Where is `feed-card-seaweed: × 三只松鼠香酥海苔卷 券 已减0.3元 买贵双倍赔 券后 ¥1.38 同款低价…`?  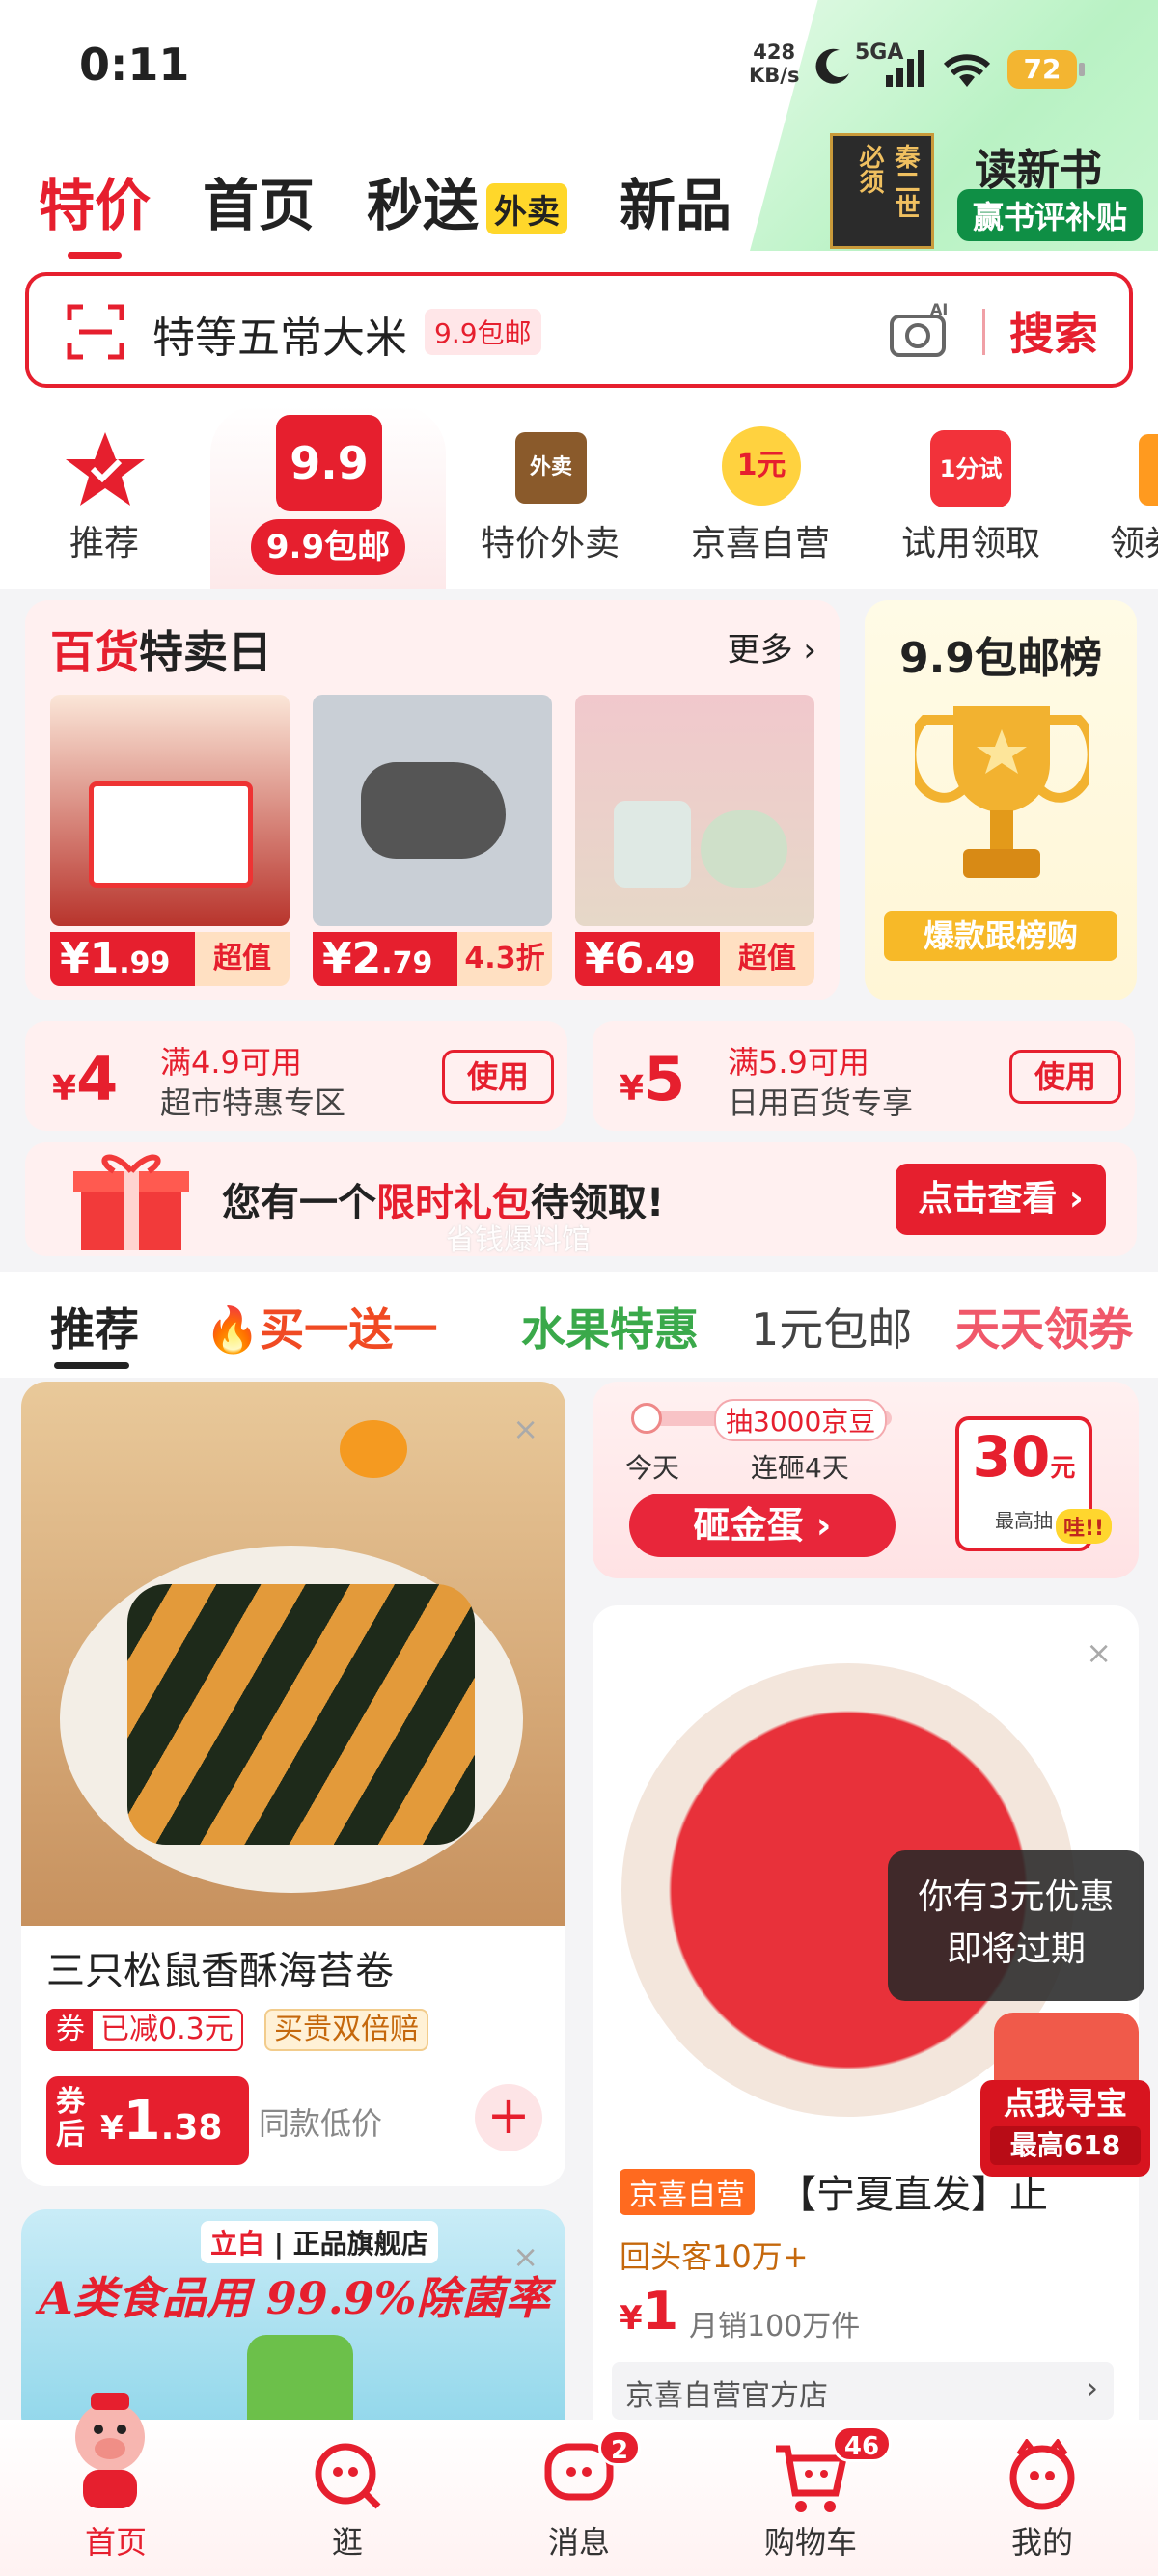
feed-card-seaweed: × 三只松鼠香酥海苔卷 券 已减0.3元 买贵双倍赔 券后 ¥1.38 同款低价… is located at coordinates (293, 1784).